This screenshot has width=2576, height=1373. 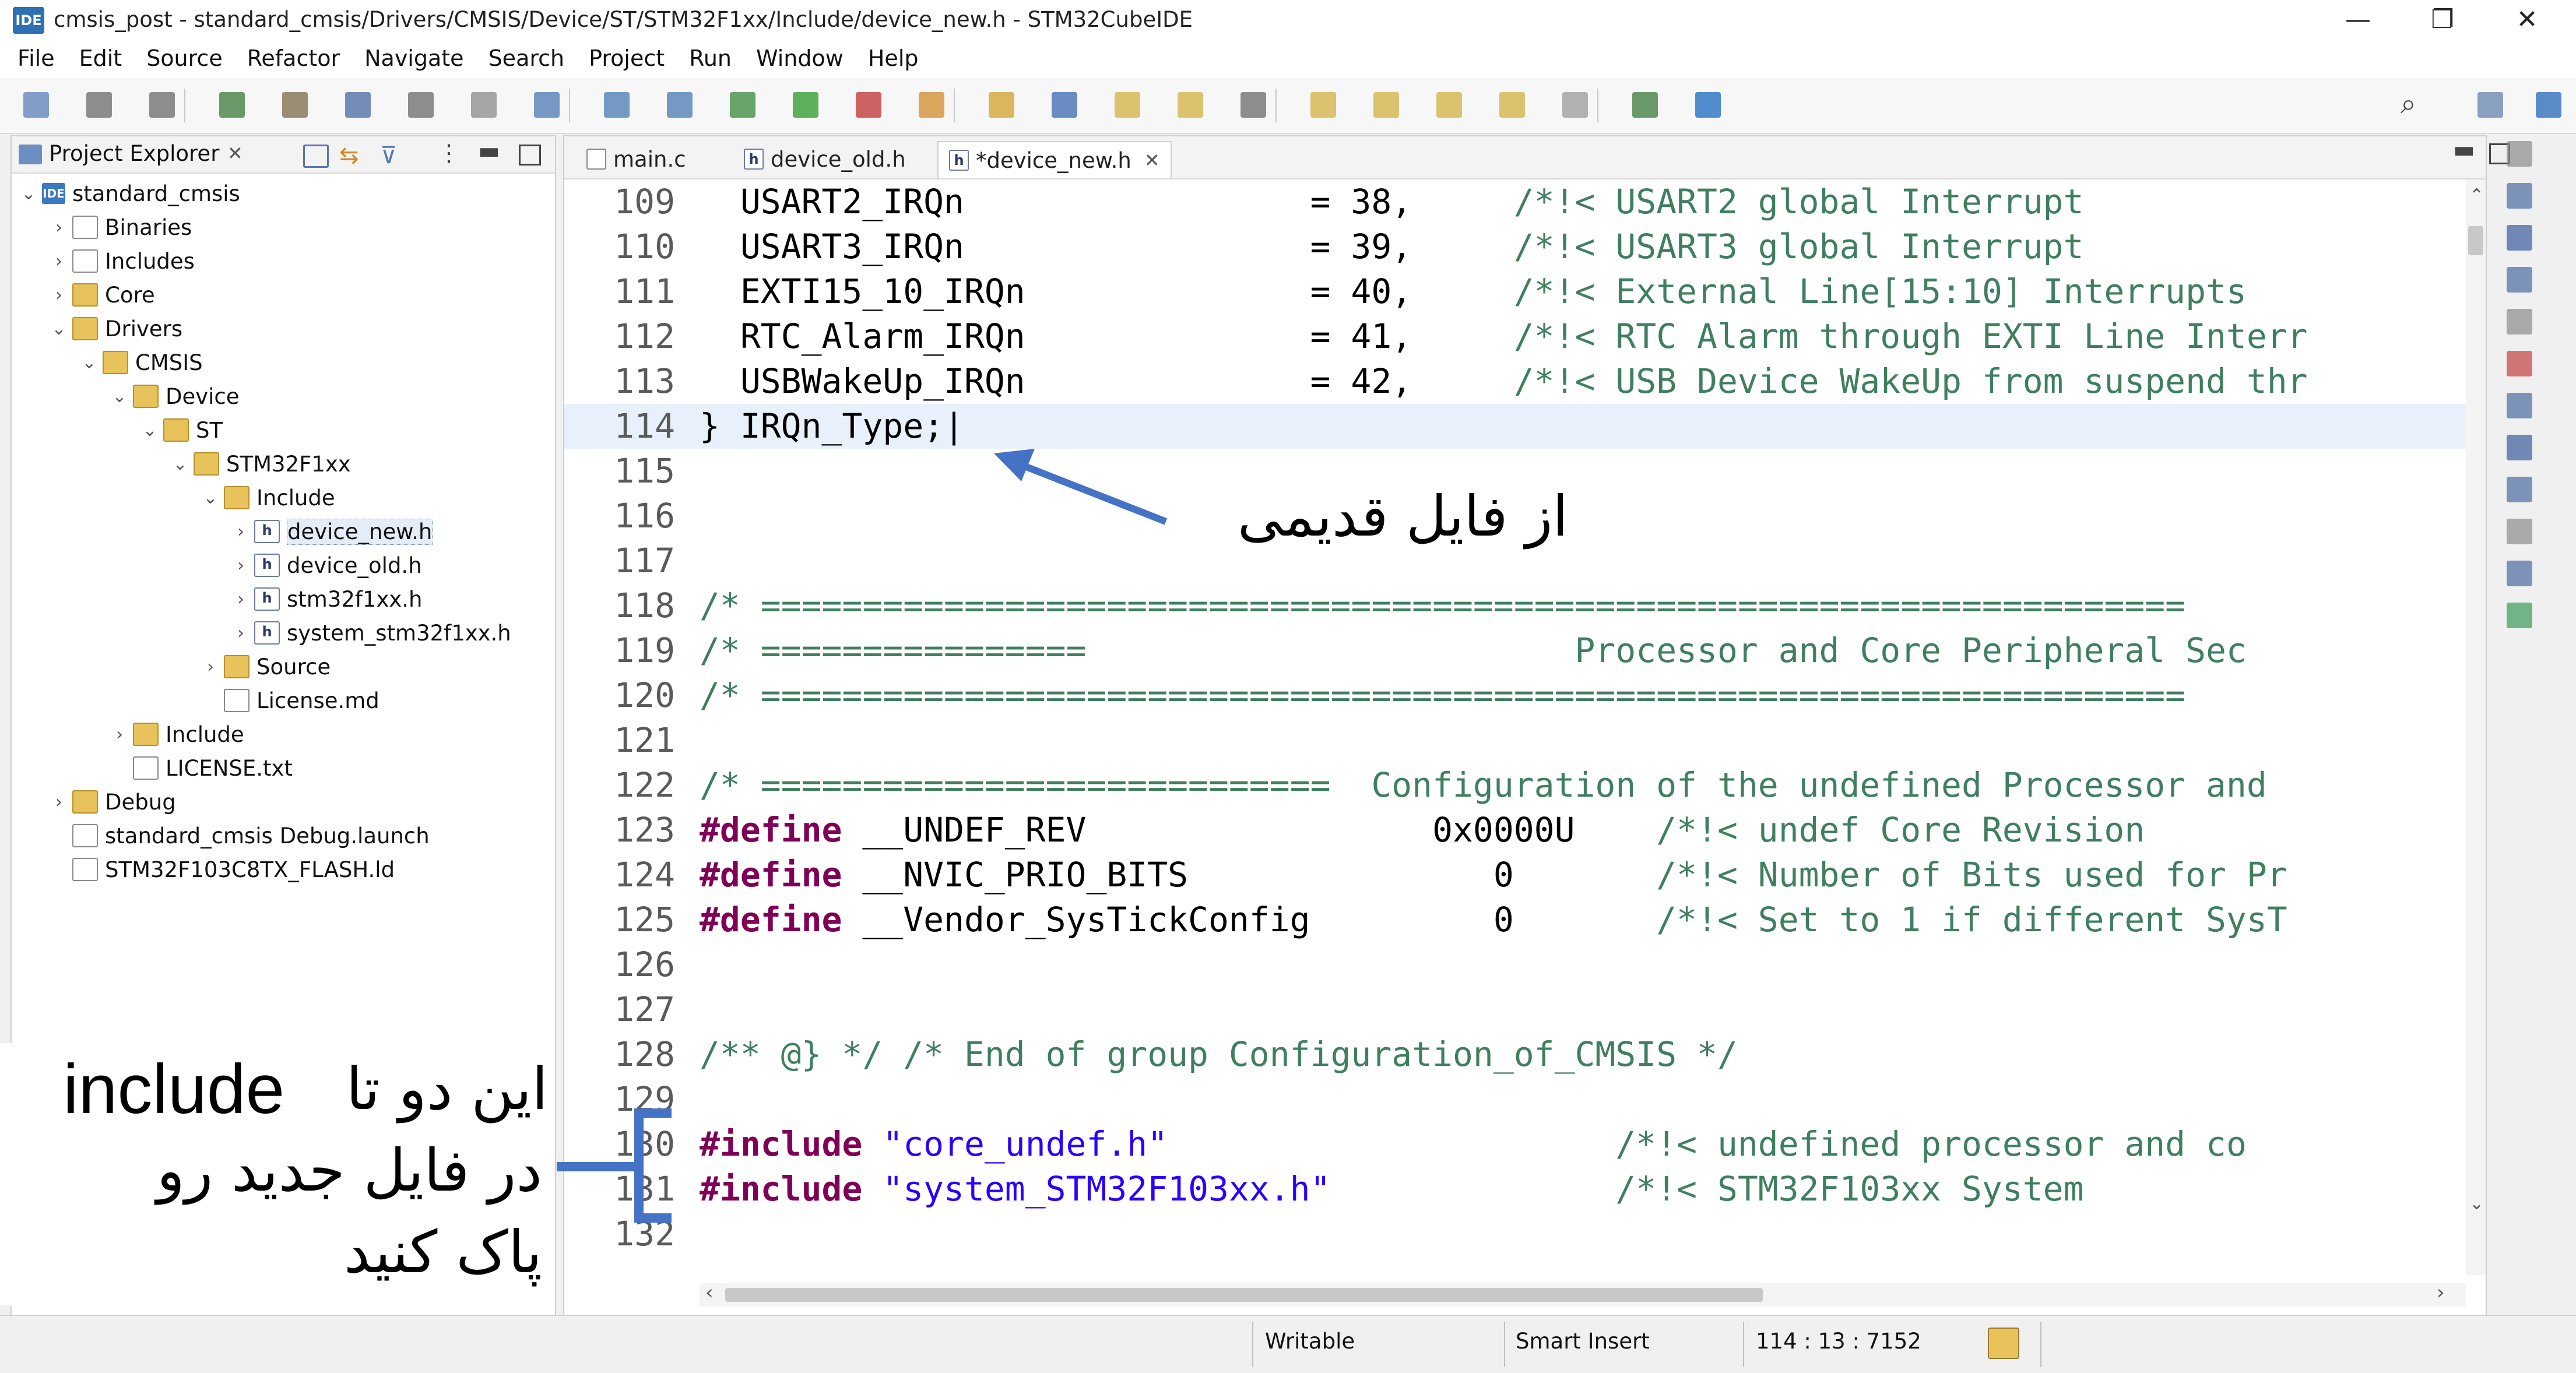 I want to click on note-line2: در فایل جدید رو, so click(x=349, y=1171).